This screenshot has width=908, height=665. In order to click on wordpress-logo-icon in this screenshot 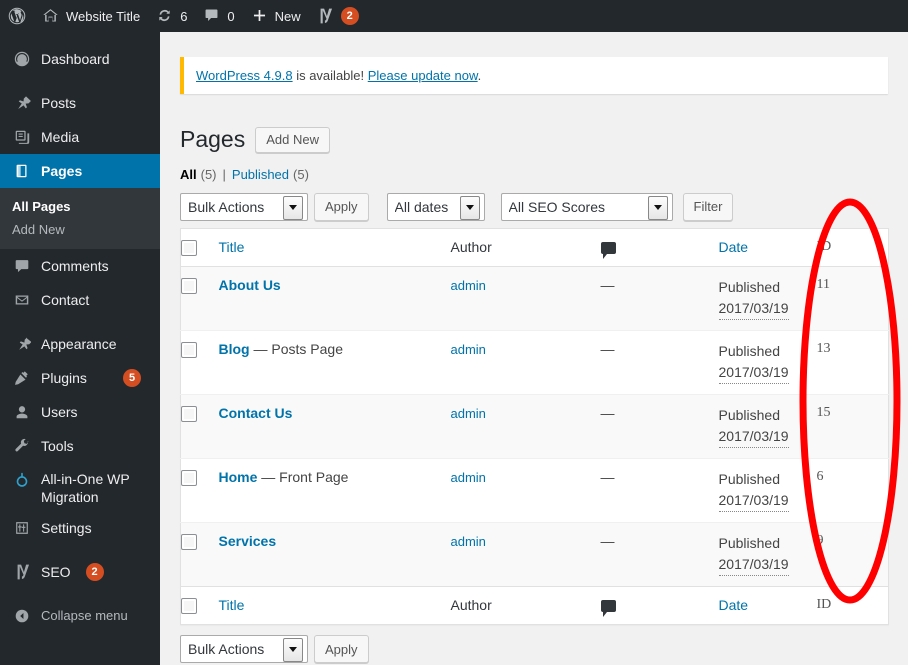, I will do `click(17, 16)`.